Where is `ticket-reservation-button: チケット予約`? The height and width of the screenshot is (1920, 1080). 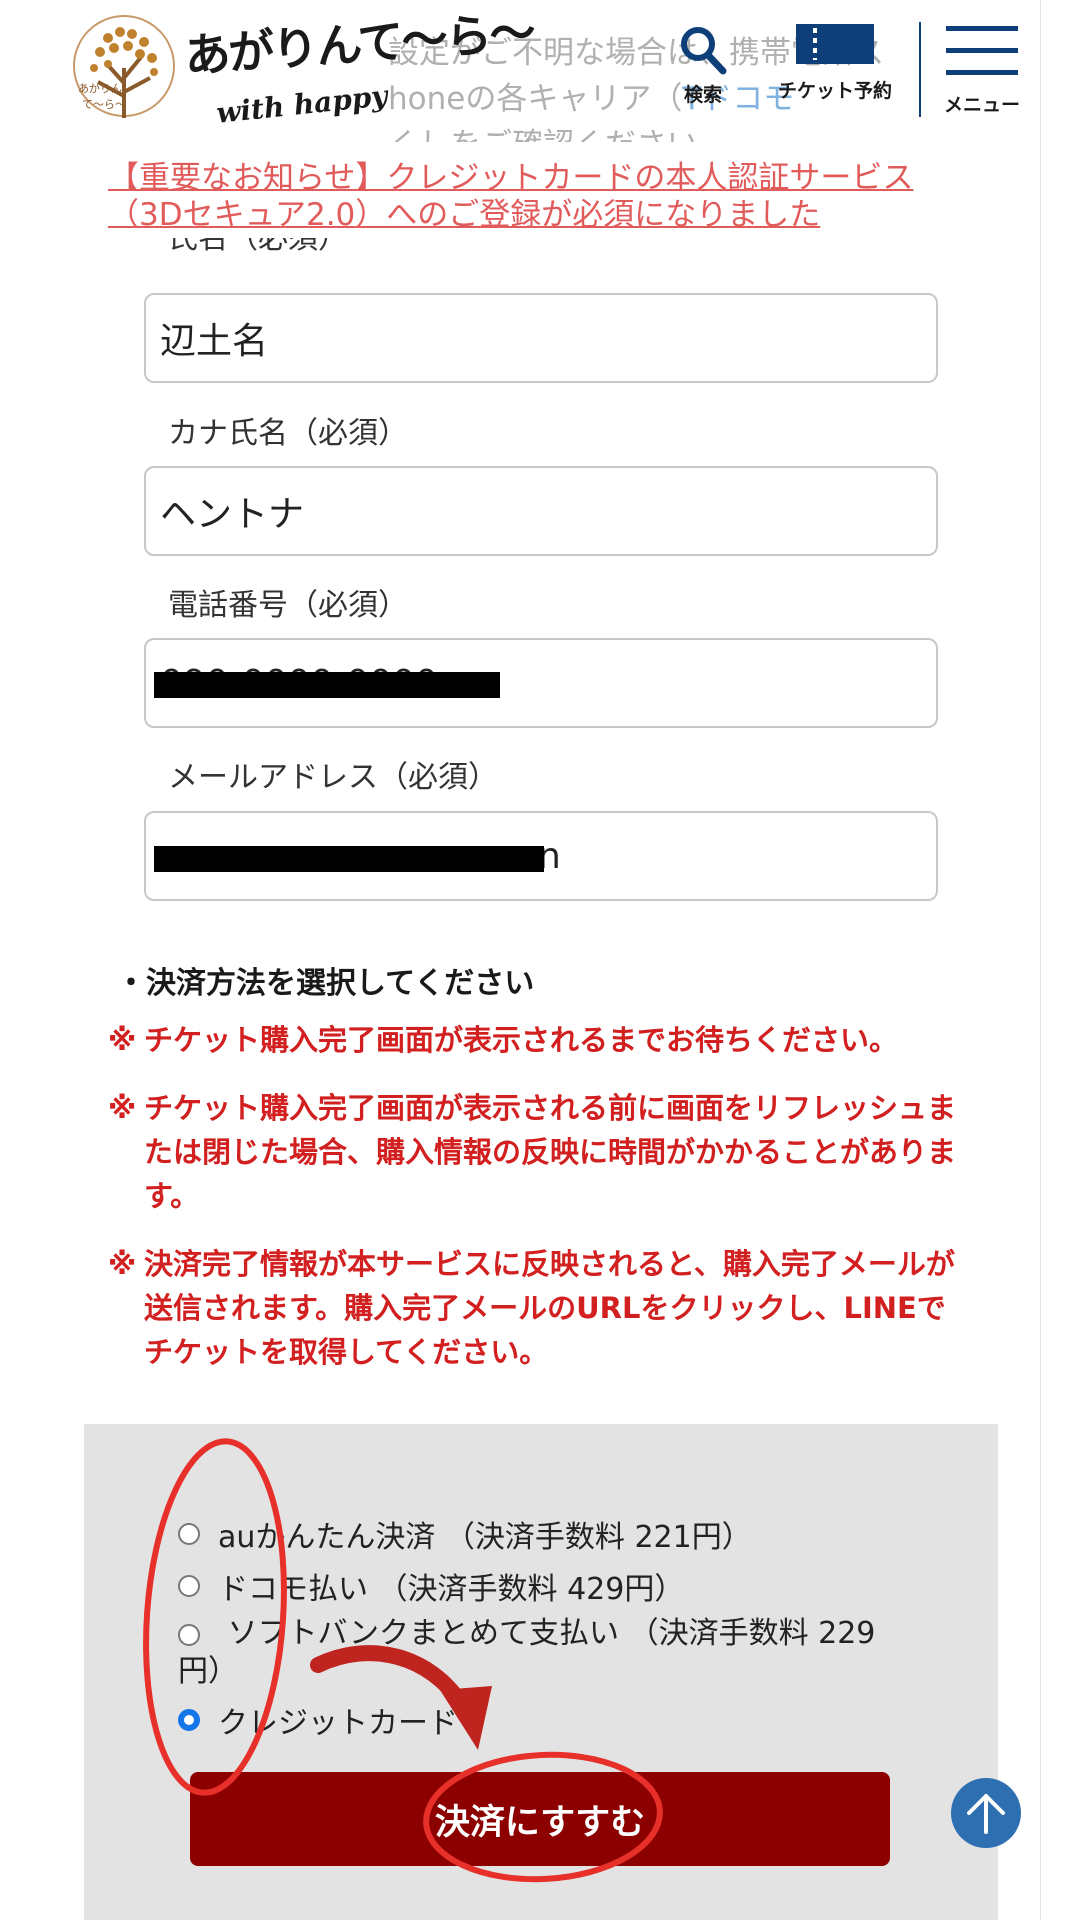 ticket-reservation-button: チケット予約 is located at coordinates (835, 63).